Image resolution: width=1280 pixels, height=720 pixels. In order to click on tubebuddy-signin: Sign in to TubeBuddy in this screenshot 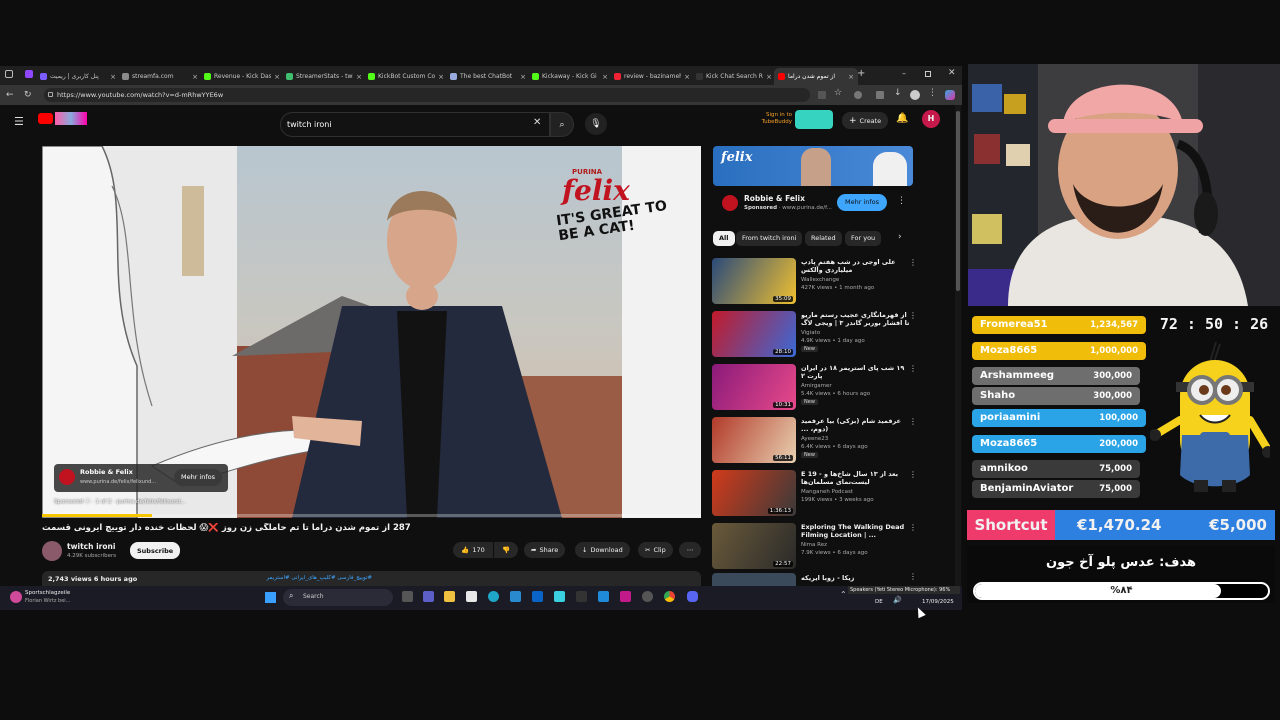, I will do `click(771, 119)`.